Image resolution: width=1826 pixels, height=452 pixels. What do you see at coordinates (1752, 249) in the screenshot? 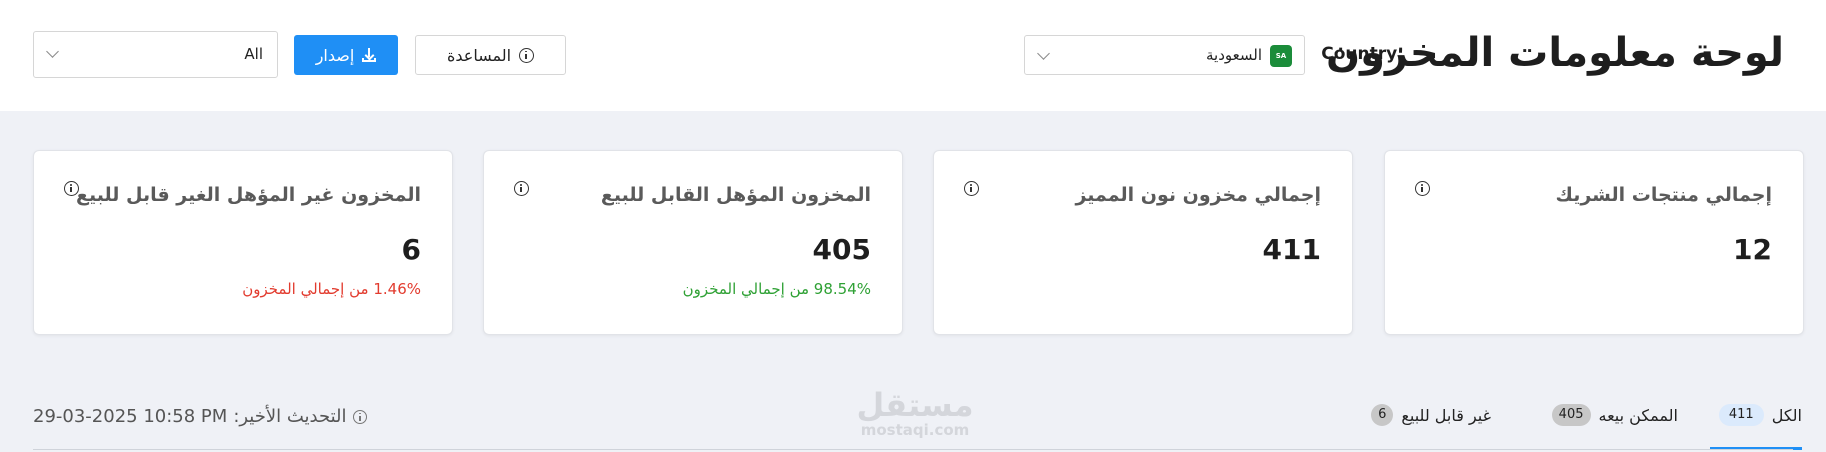
I see `card-value: 12` at bounding box center [1752, 249].